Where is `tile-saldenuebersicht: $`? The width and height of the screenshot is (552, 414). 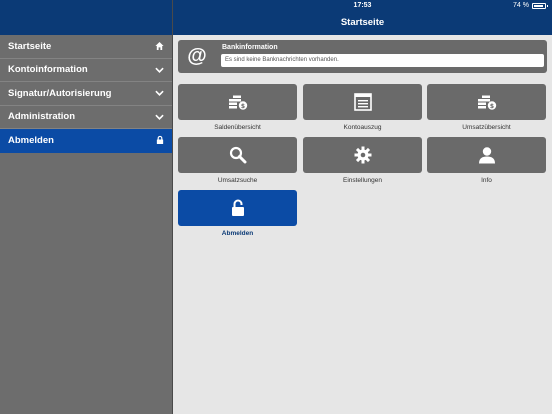
tile-saldenuebersicht: $ is located at coordinates (237, 102).